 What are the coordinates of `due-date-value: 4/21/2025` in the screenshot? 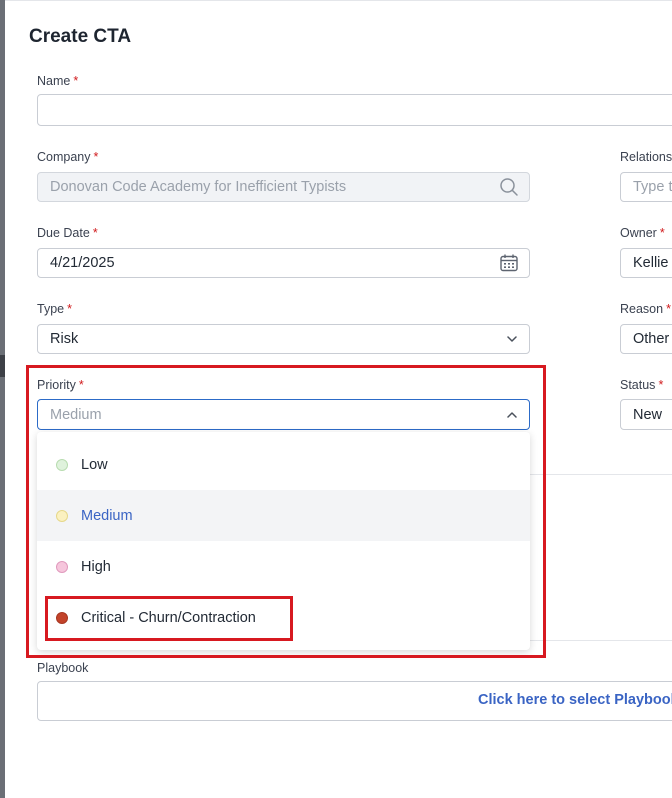 It's located at (82, 263).